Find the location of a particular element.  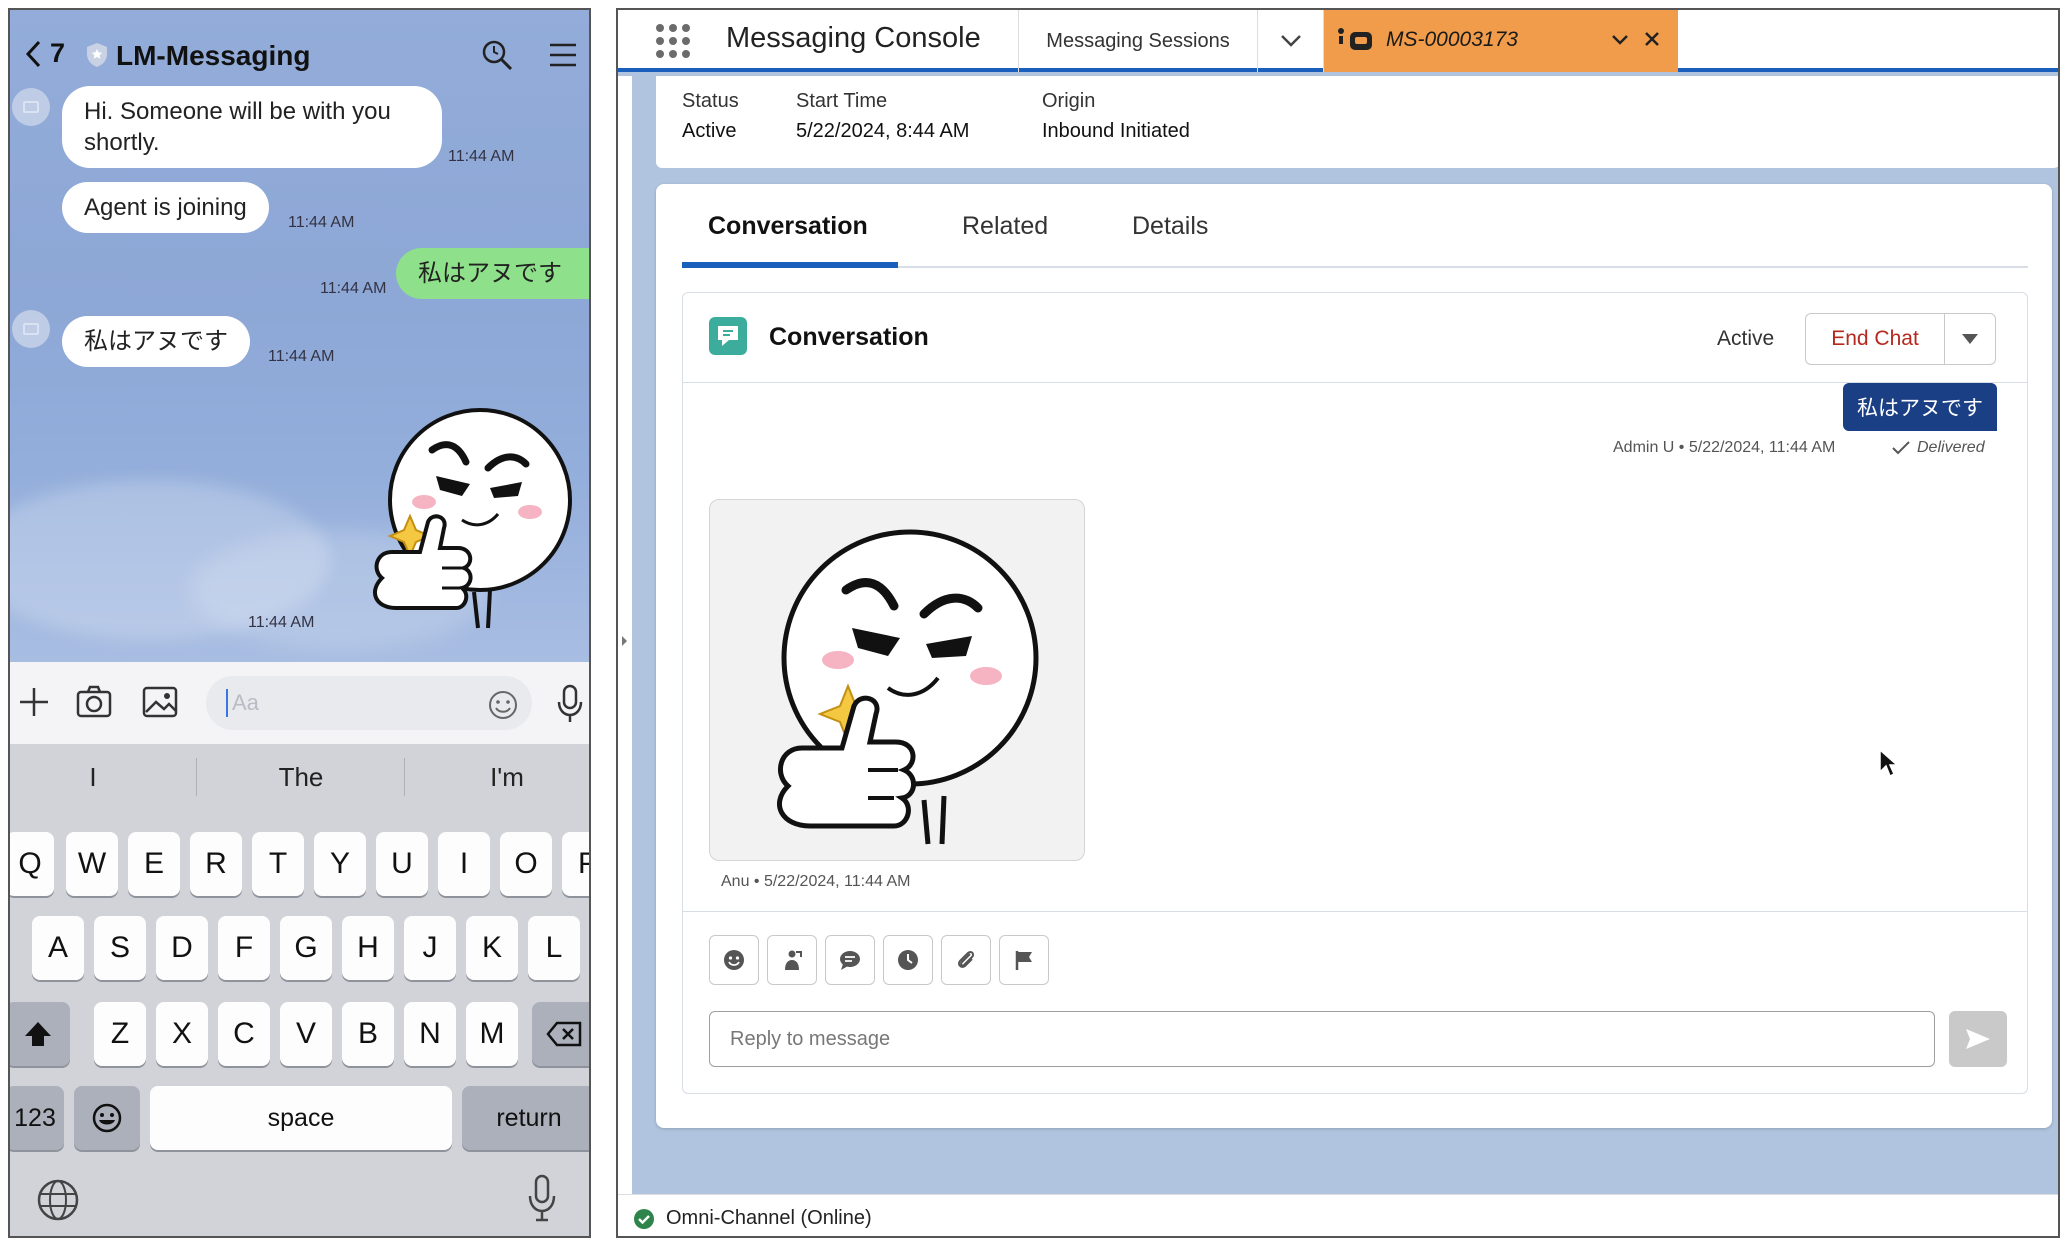

workspace-tab-active: MS-00003173 is located at coordinates (1501, 41).